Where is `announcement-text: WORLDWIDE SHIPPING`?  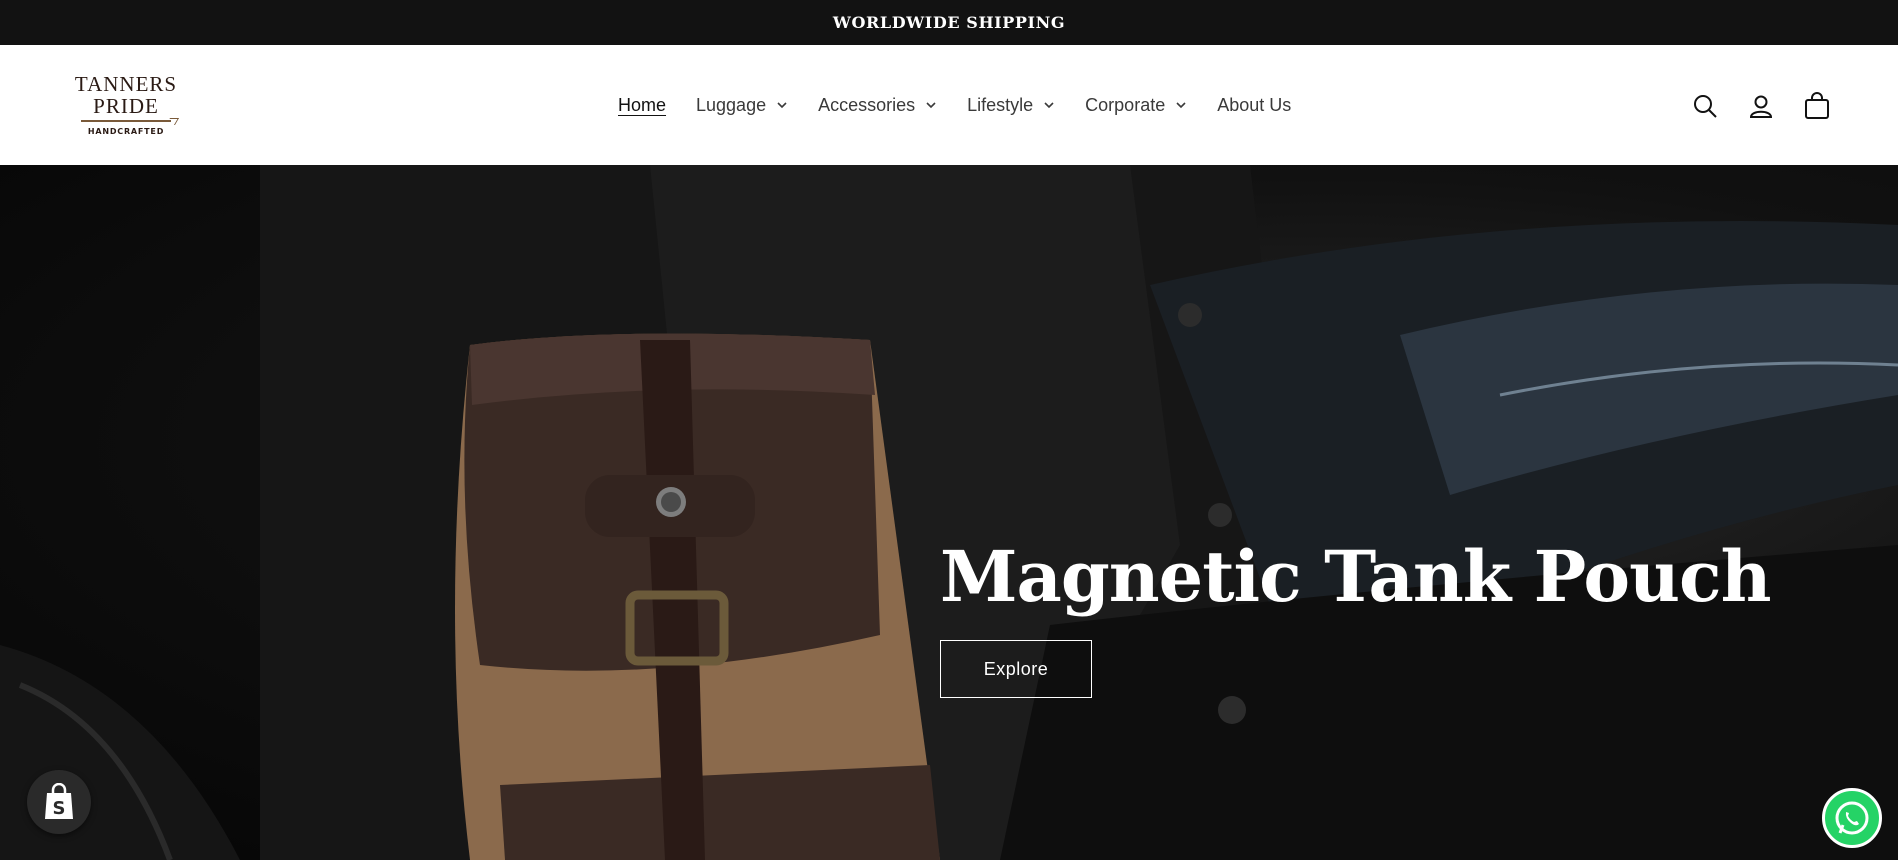 announcement-text: WORLDWIDE SHIPPING is located at coordinates (949, 22).